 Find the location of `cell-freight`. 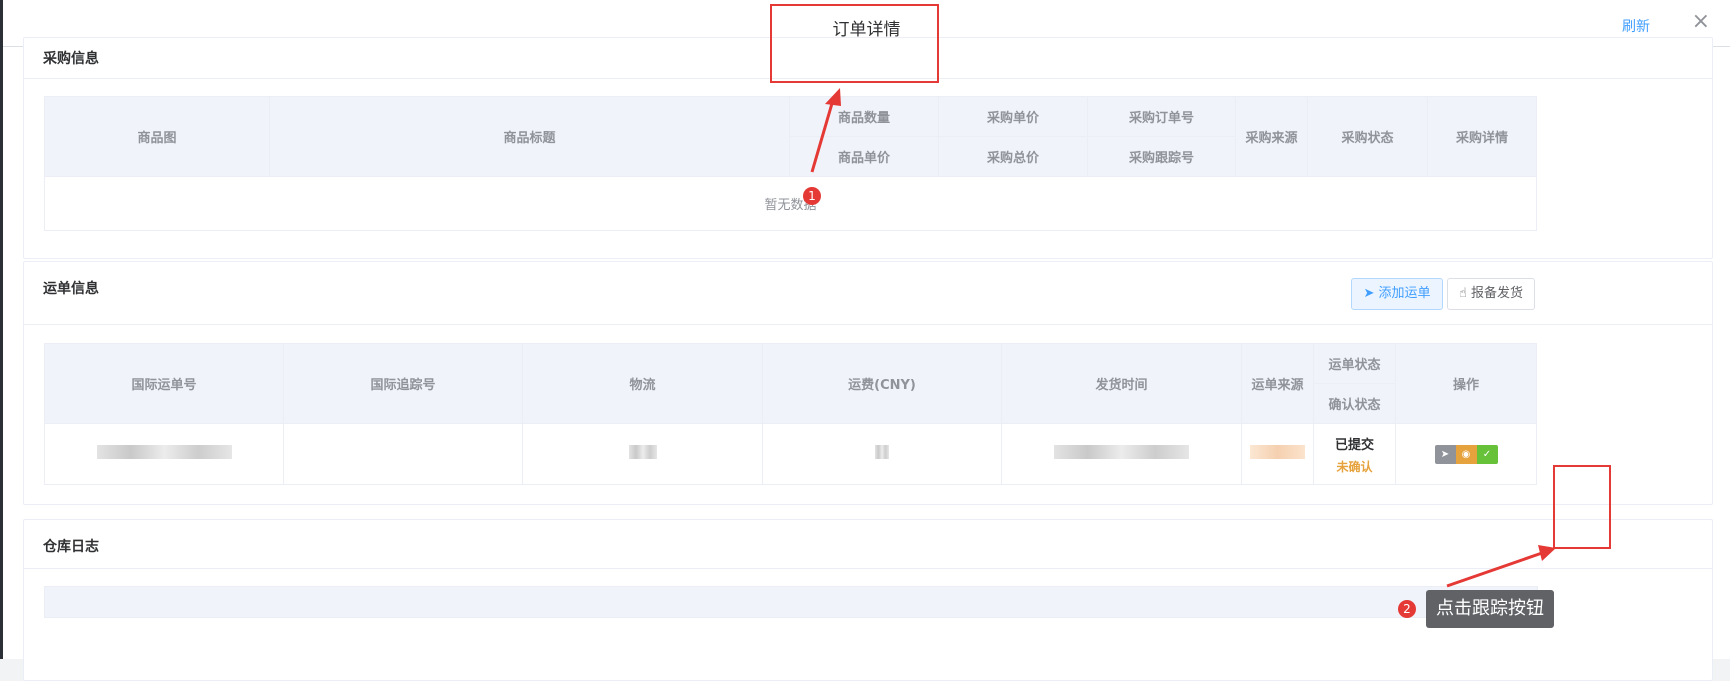

cell-freight is located at coordinates (882, 454).